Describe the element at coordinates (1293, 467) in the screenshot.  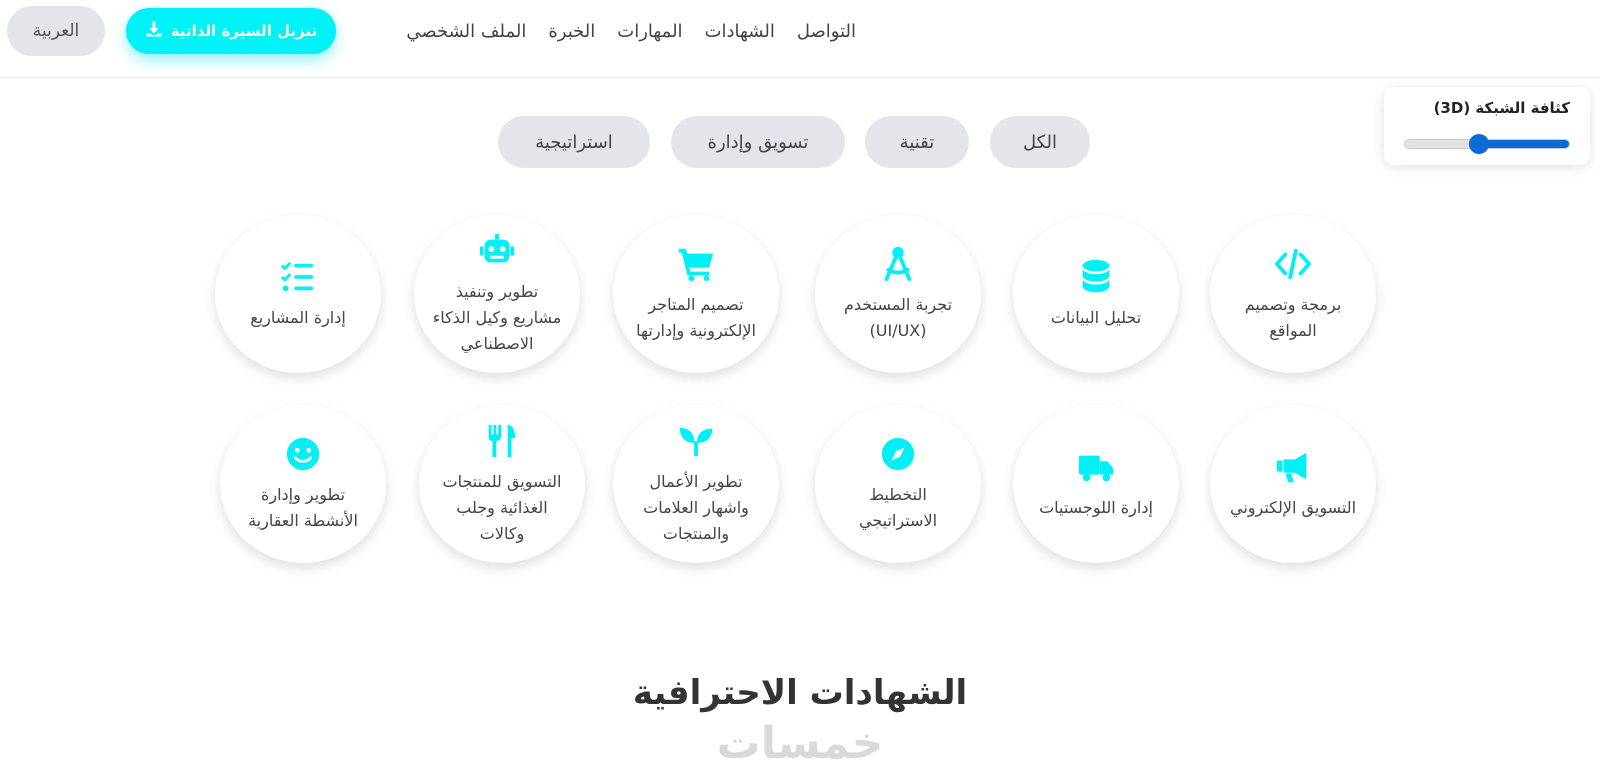
I see `megaphone-icon` at that location.